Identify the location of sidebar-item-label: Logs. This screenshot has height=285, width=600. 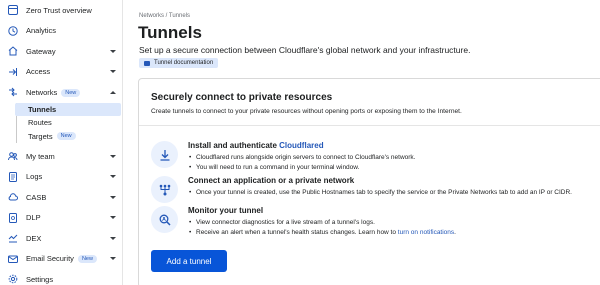
(34, 177).